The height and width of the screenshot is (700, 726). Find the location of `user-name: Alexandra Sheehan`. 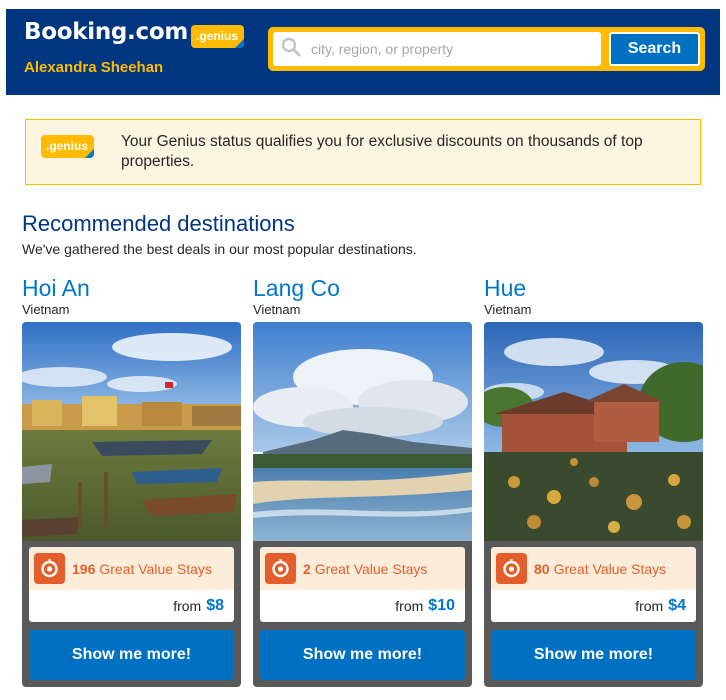

user-name: Alexandra Sheehan is located at coordinates (93, 67).